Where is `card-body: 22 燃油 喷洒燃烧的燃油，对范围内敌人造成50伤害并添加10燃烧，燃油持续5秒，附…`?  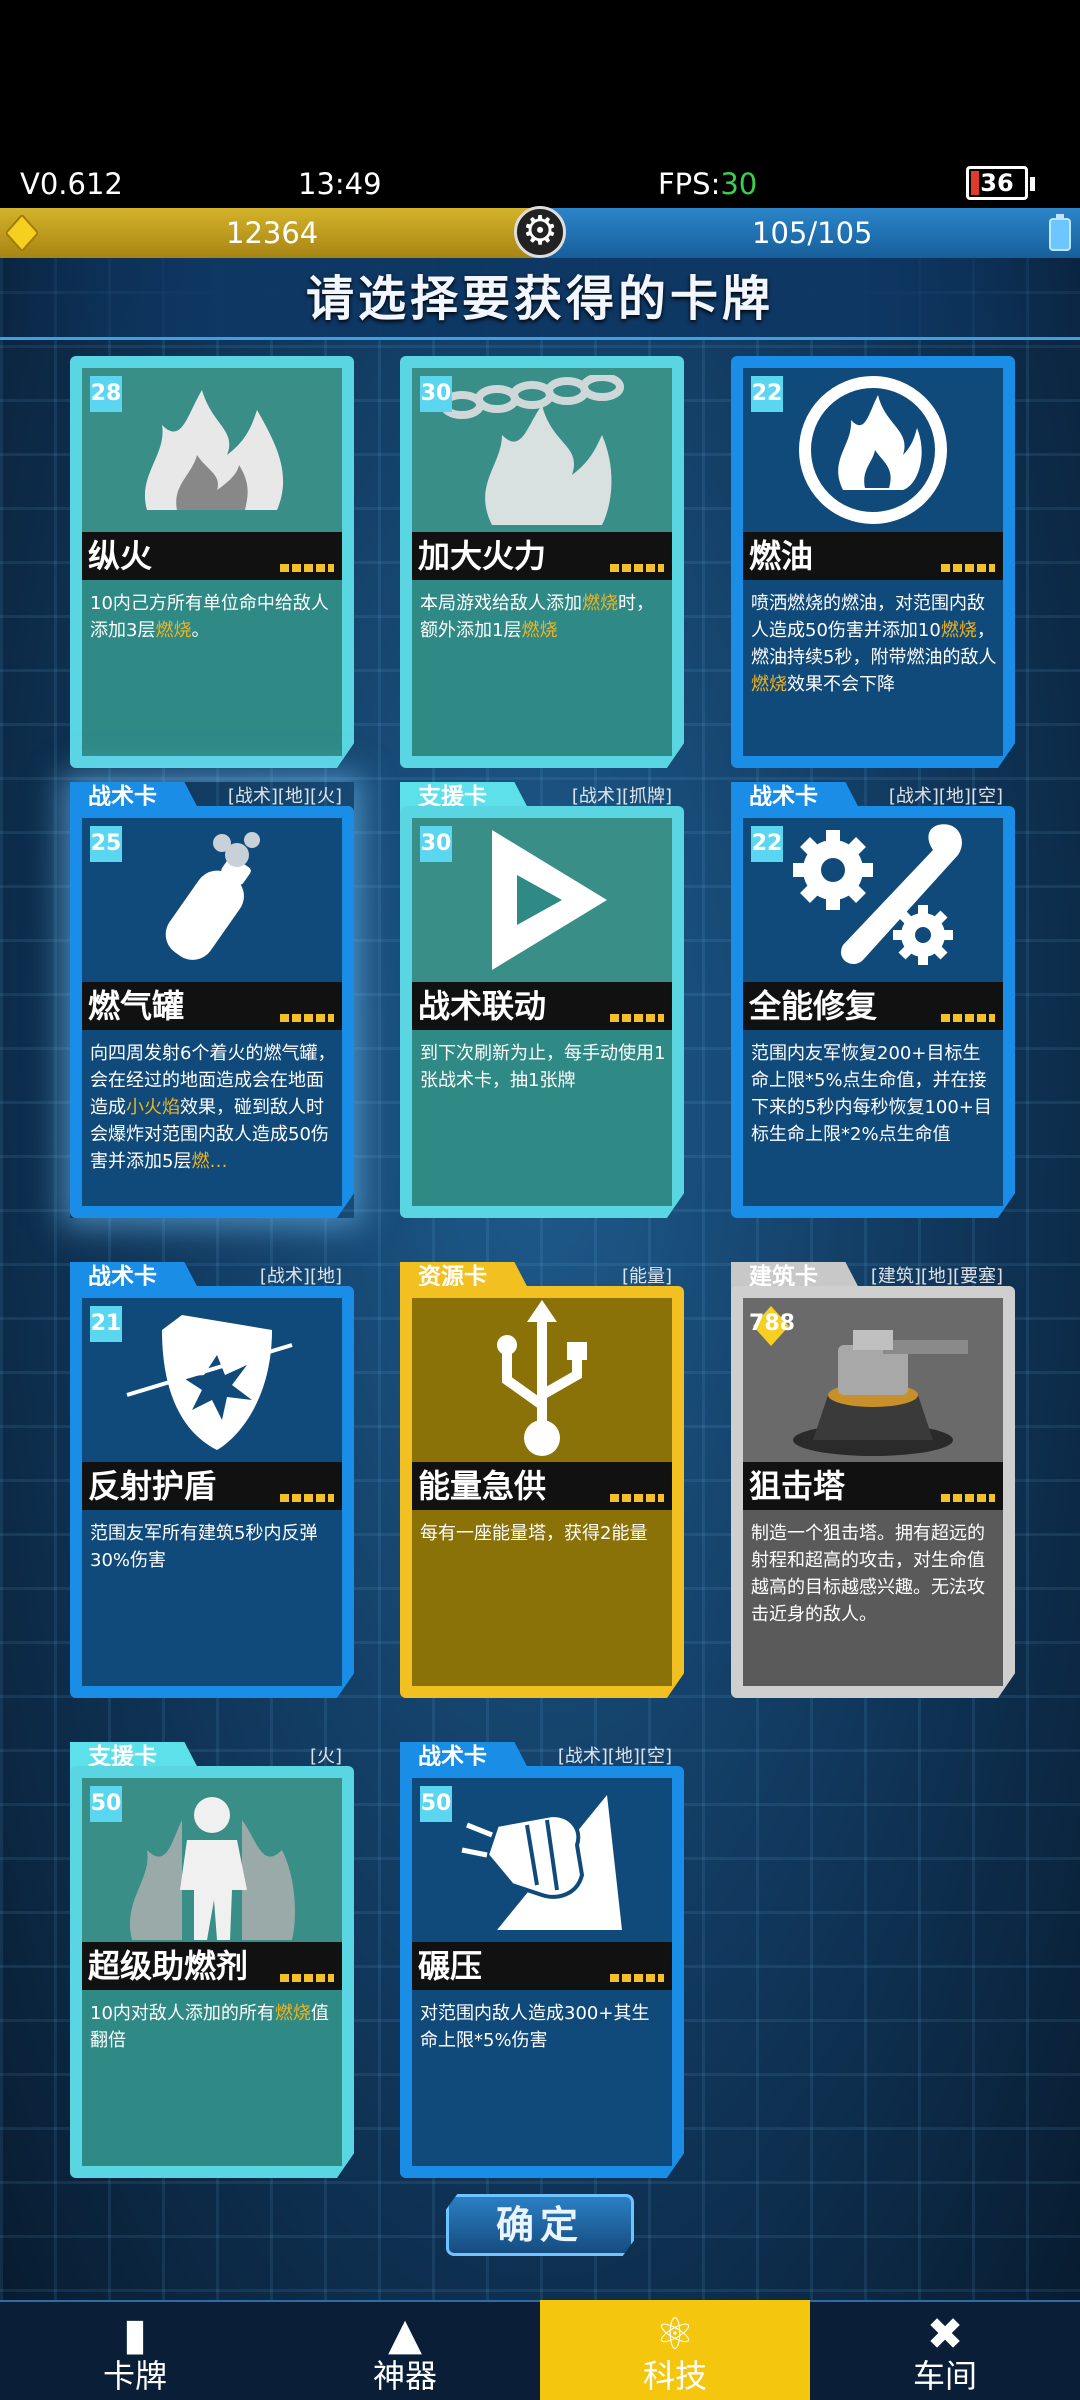
card-body: 22 燃油 喷洒燃烧的燃油，对范围内敌人造成50伤害并添加10燃烧，燃油持续5秒，附… is located at coordinates (873, 562).